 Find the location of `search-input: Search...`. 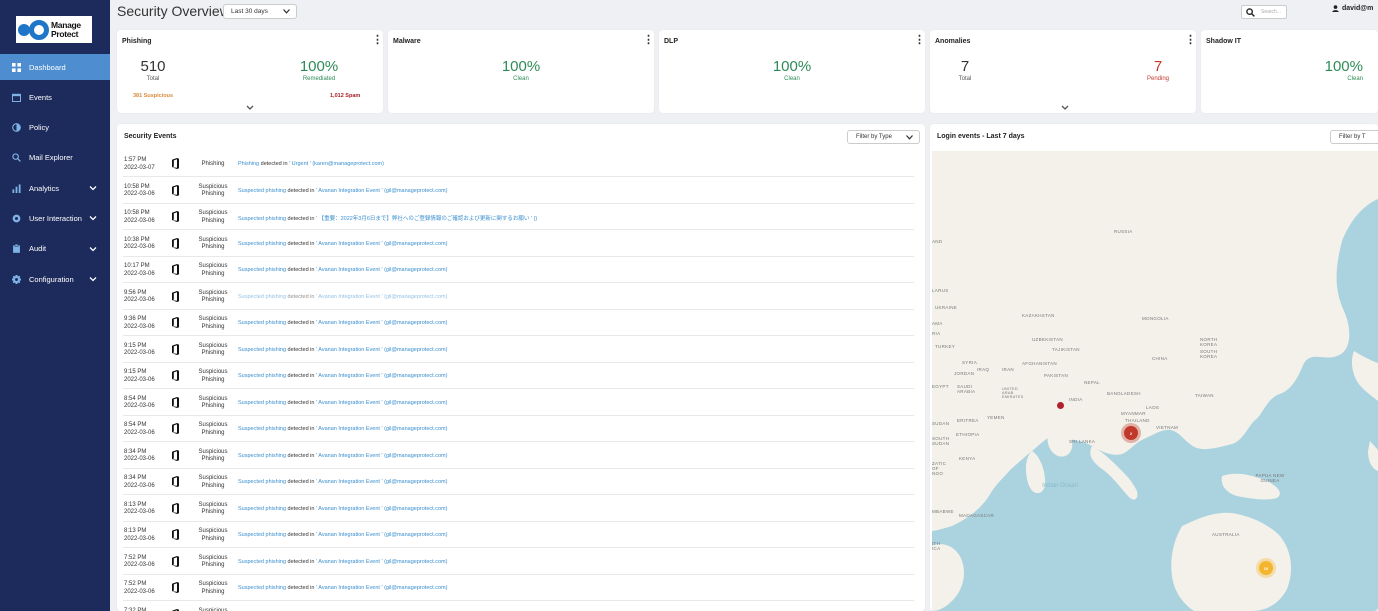

search-input: Search... is located at coordinates (1264, 12).